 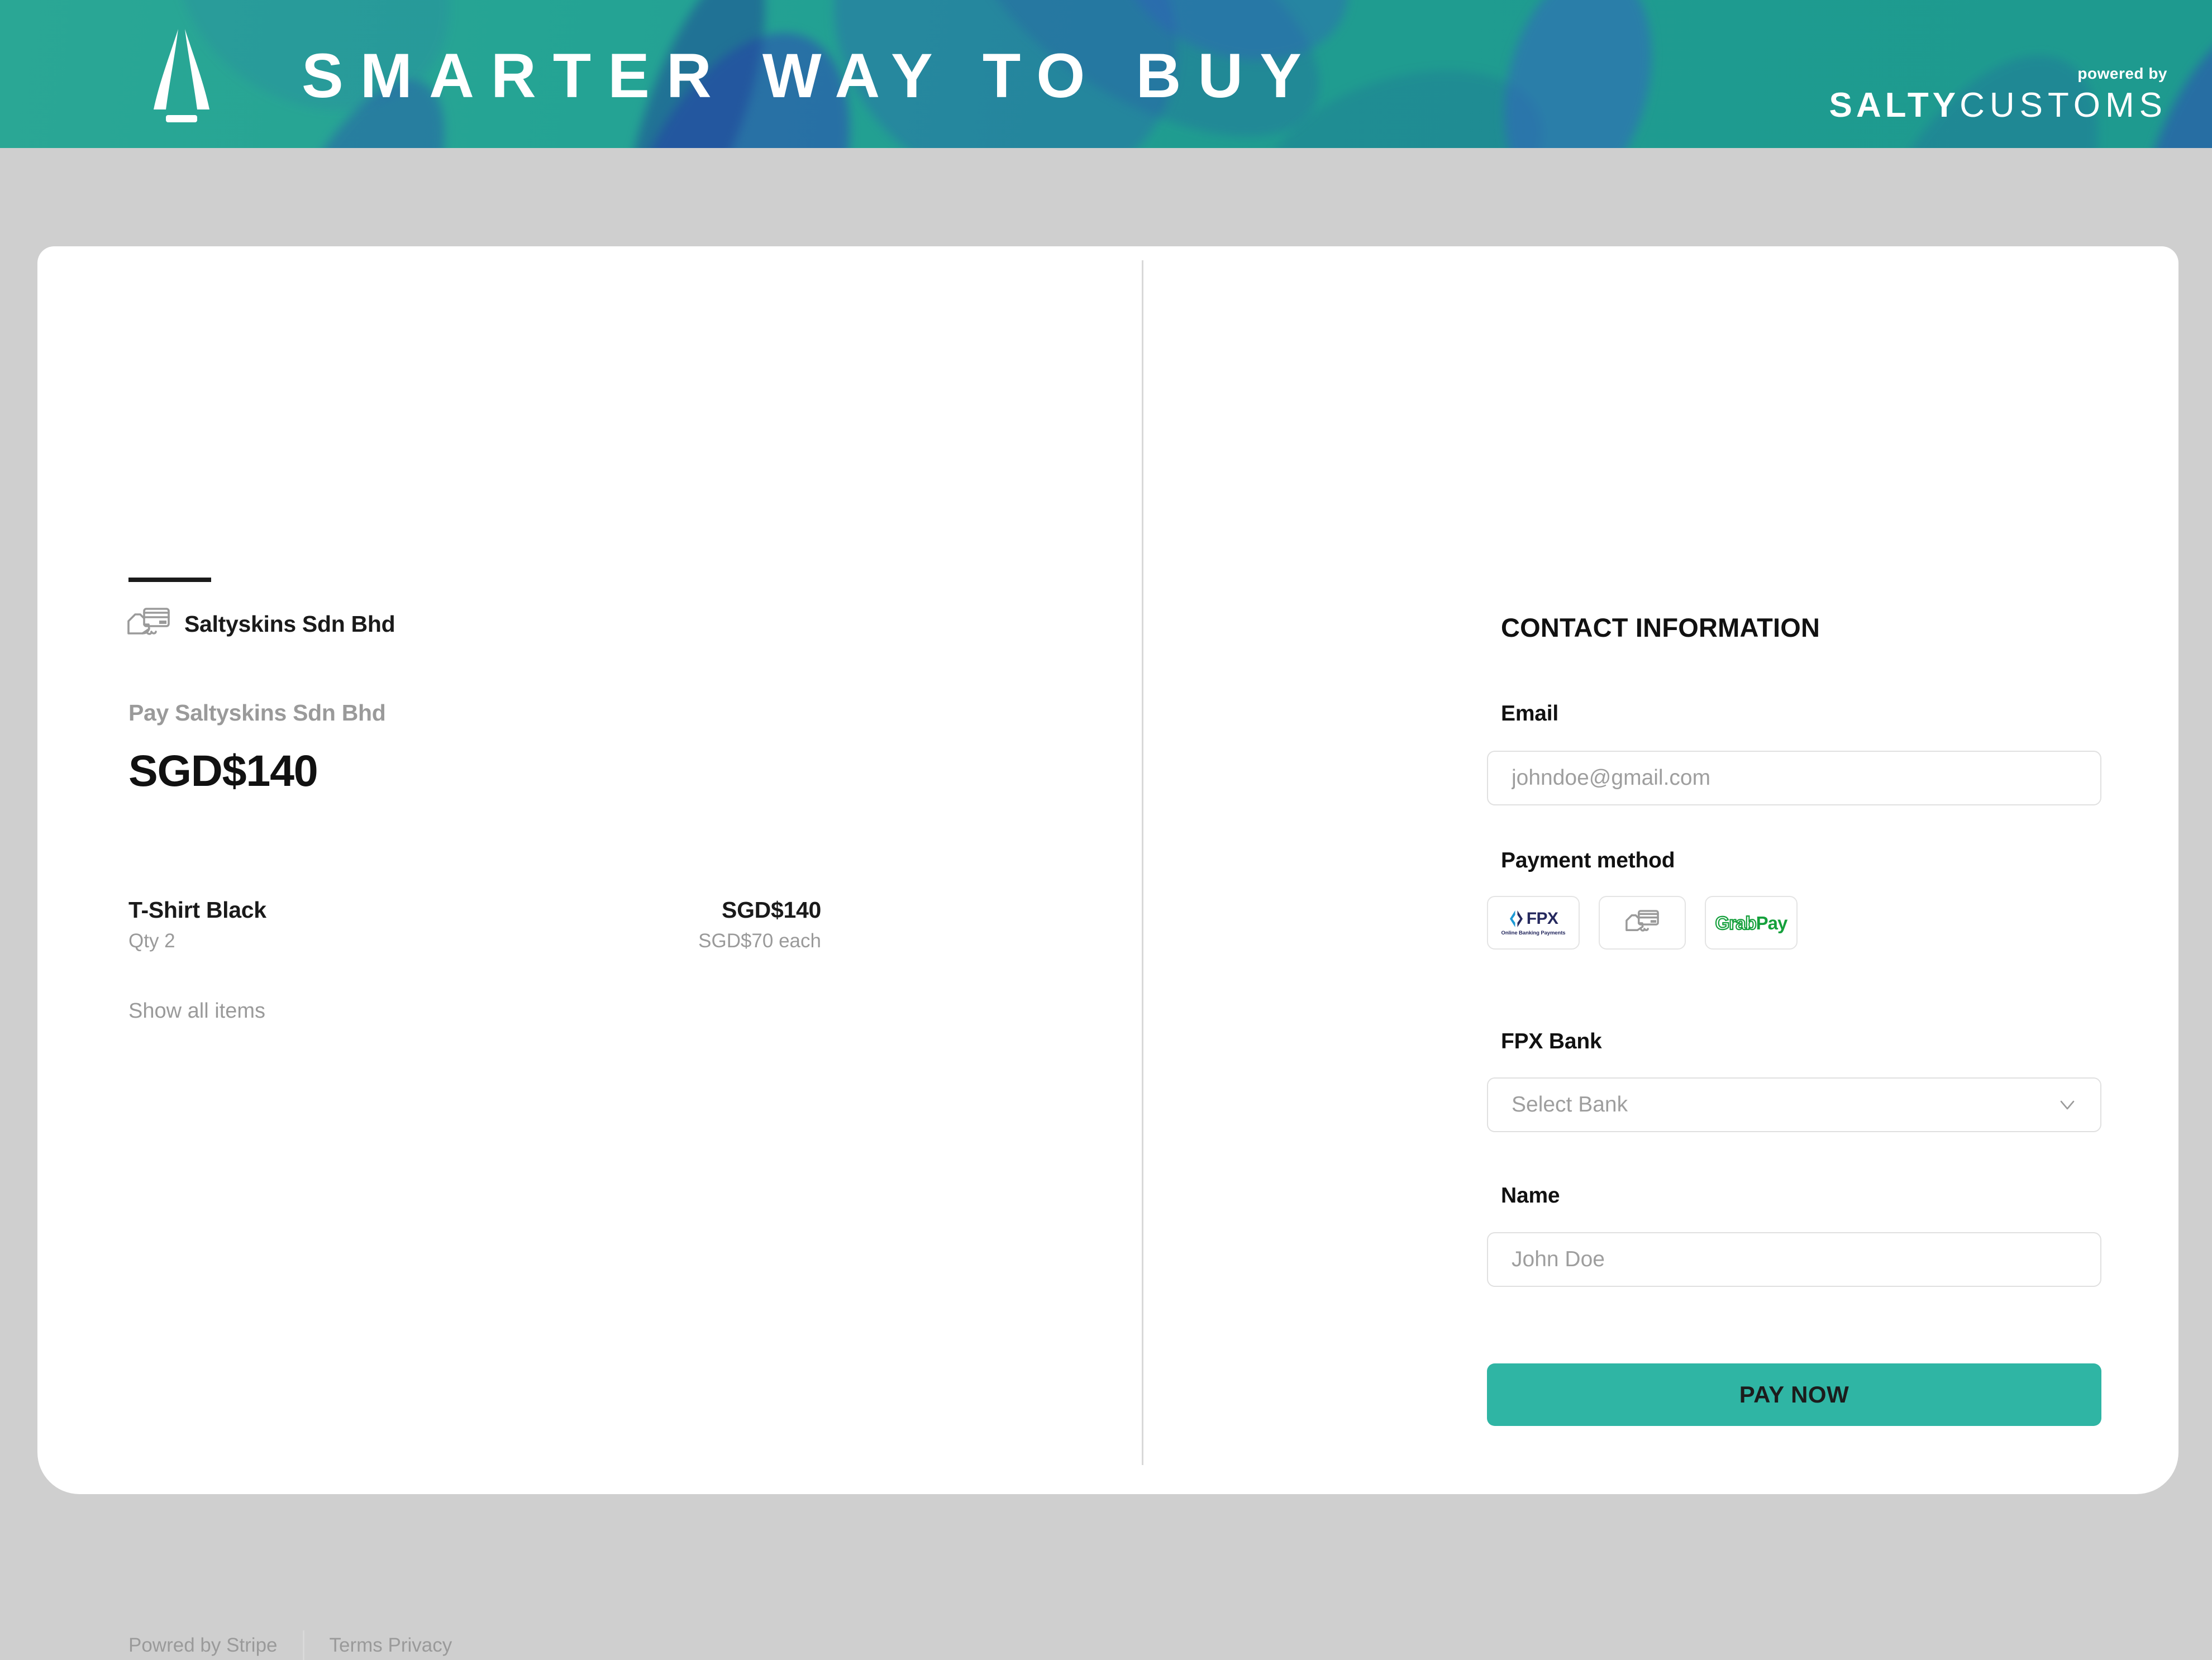 What do you see at coordinates (1794, 1260) in the screenshot?
I see `name-input` at bounding box center [1794, 1260].